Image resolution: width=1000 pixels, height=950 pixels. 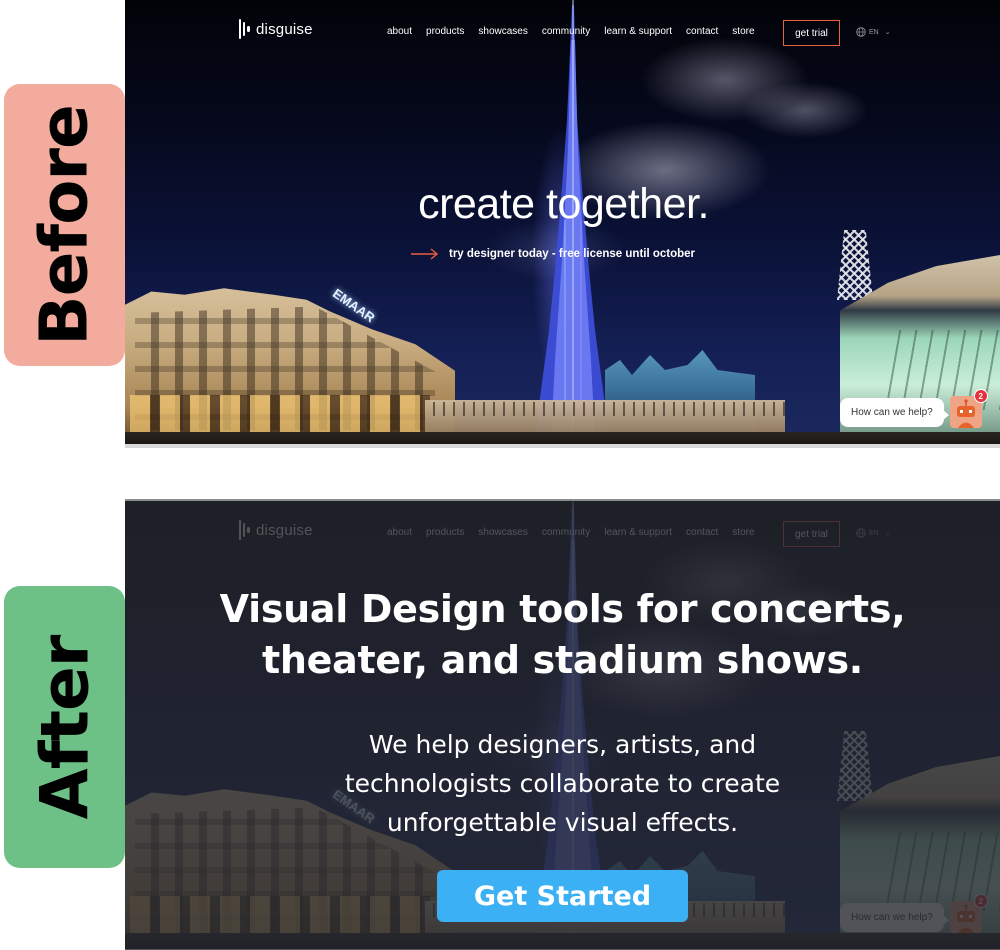 What do you see at coordinates (605, 409) in the screenshot?
I see `bridge-railing` at bounding box center [605, 409].